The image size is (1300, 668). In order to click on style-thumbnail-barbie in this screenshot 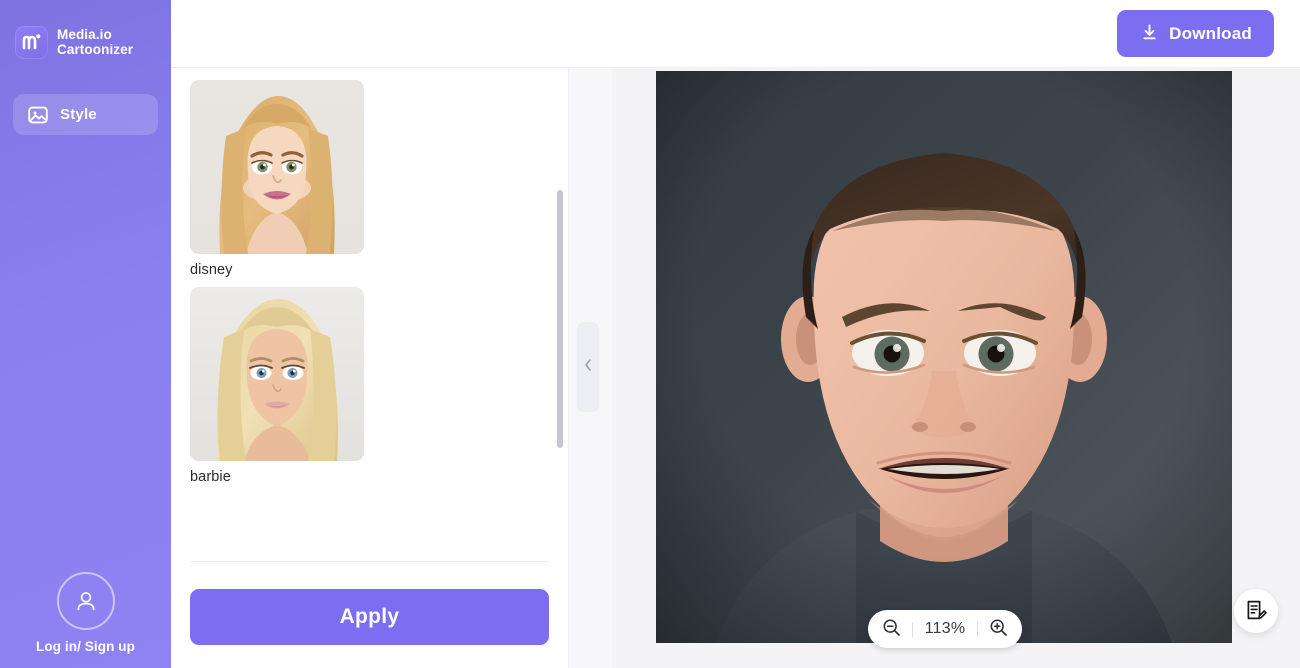, I will do `click(277, 374)`.